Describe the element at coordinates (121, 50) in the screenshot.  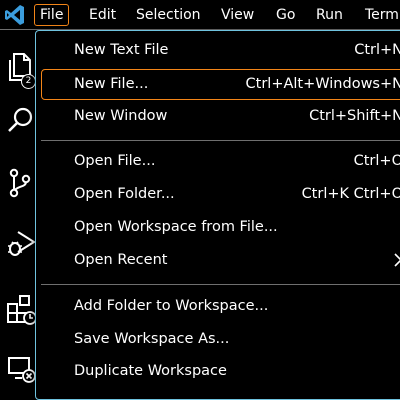
I see `menu-item-label: New Text File` at that location.